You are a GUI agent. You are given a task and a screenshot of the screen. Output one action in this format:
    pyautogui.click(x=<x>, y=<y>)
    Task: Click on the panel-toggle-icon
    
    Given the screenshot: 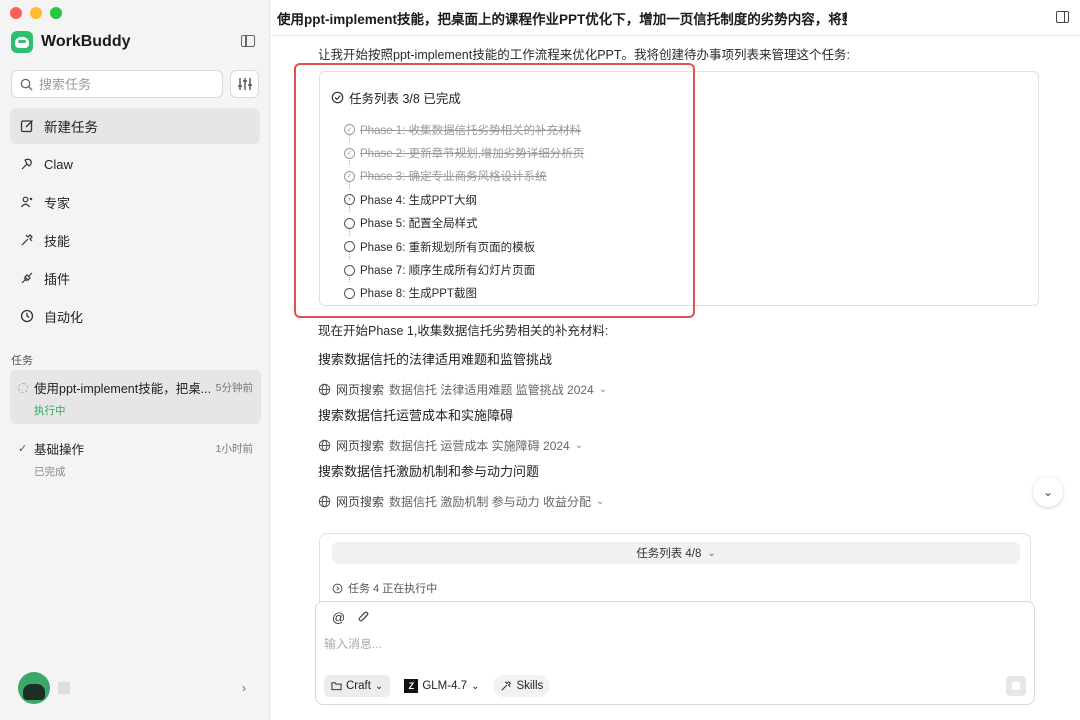 What is the action you would take?
    pyautogui.click(x=1062, y=17)
    